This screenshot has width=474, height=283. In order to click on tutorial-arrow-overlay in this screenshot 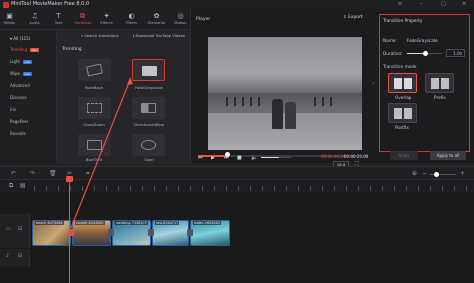, I will do `click(101, 153)`.